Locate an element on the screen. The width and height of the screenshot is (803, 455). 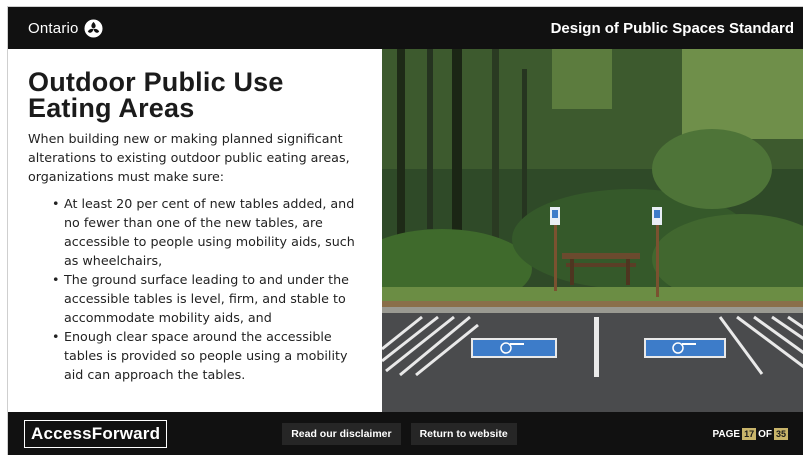
document-title: Design of Public Spaces Standard is located at coordinates (672, 28).